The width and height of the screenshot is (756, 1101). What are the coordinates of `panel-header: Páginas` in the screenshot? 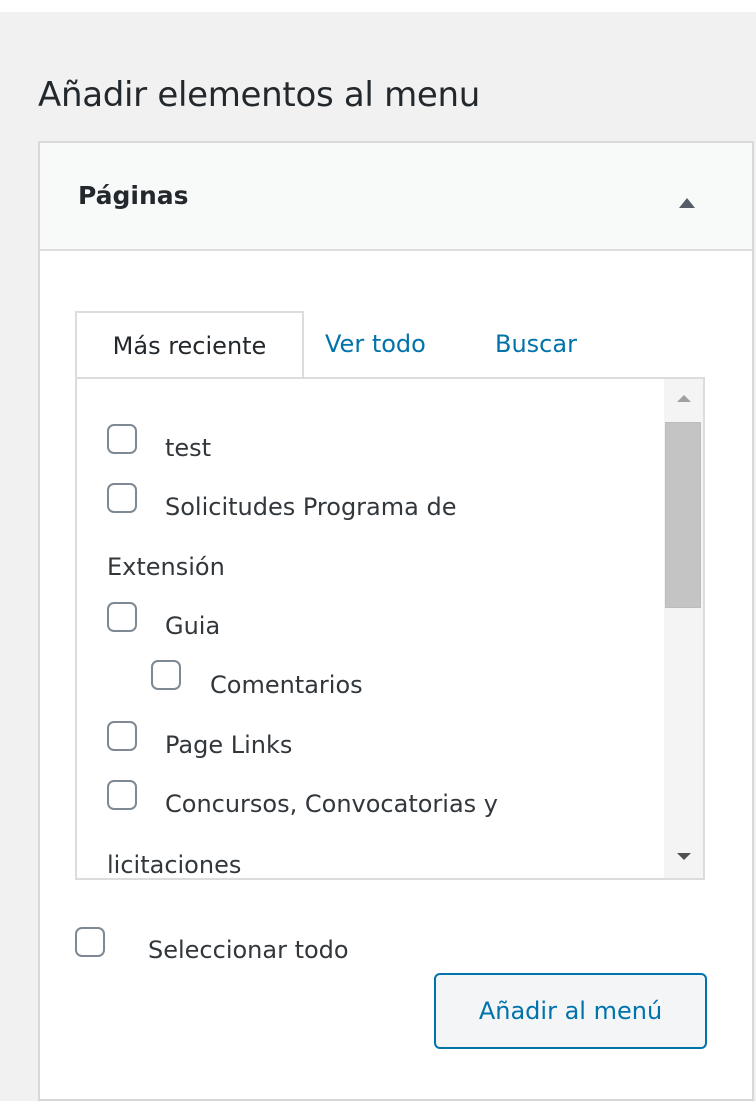 It's located at (396, 197).